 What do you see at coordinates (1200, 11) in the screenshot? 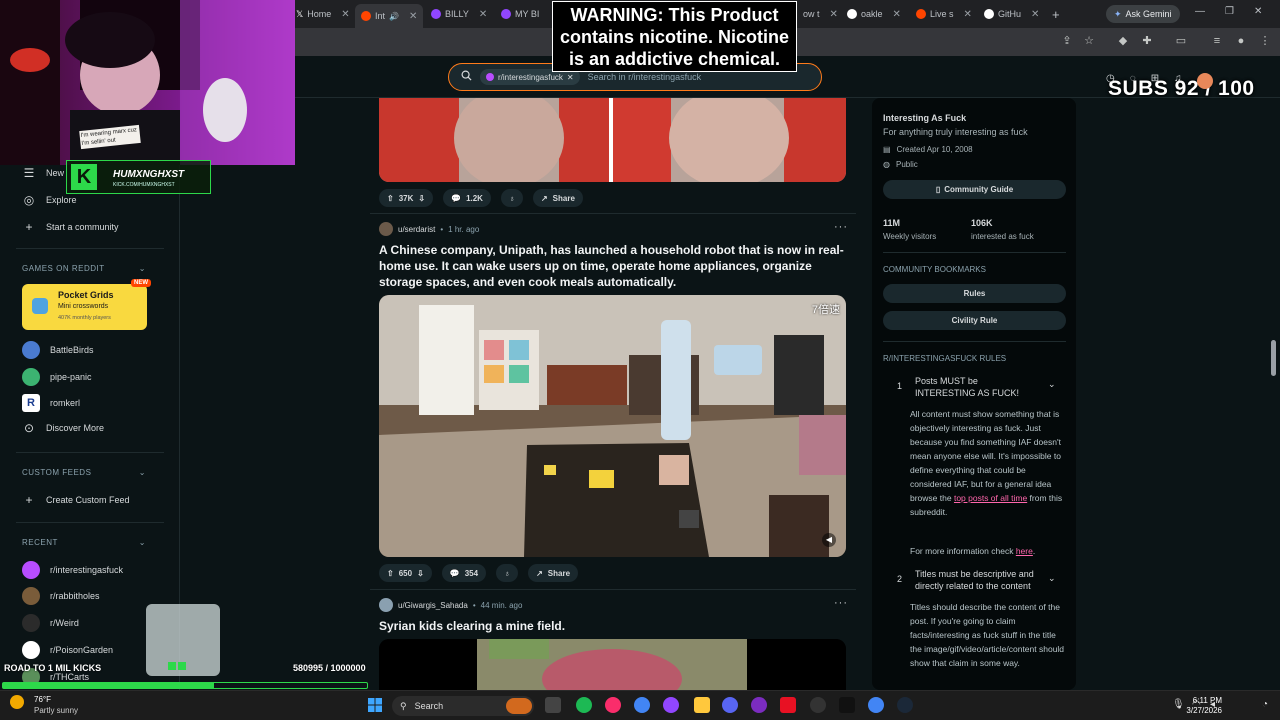
I see `minimize-icon: —` at bounding box center [1200, 11].